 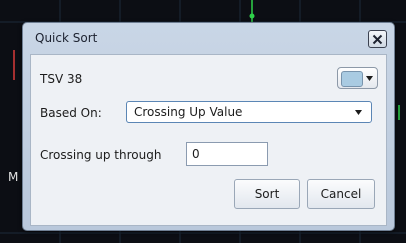 I want to click on close-icon, so click(x=377, y=39).